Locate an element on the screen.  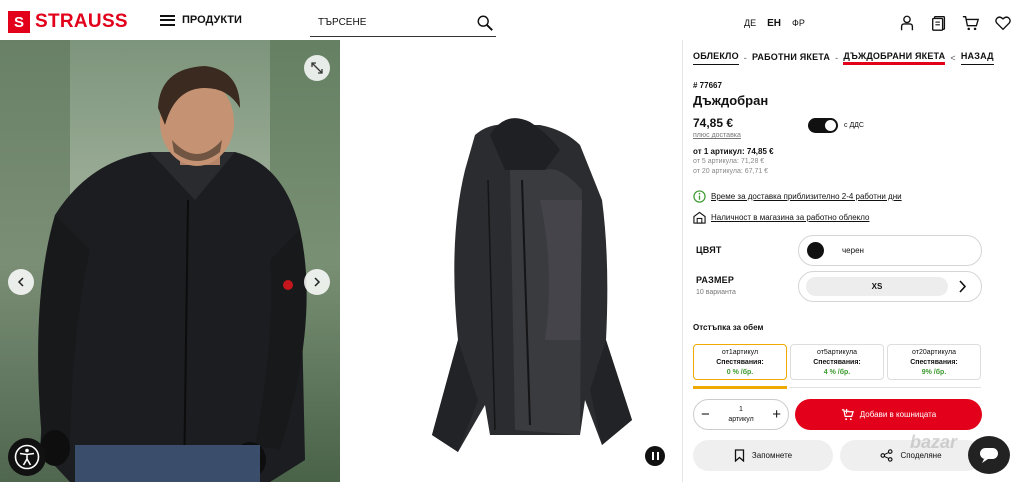
fullscreen-button is located at coordinates (317, 68).